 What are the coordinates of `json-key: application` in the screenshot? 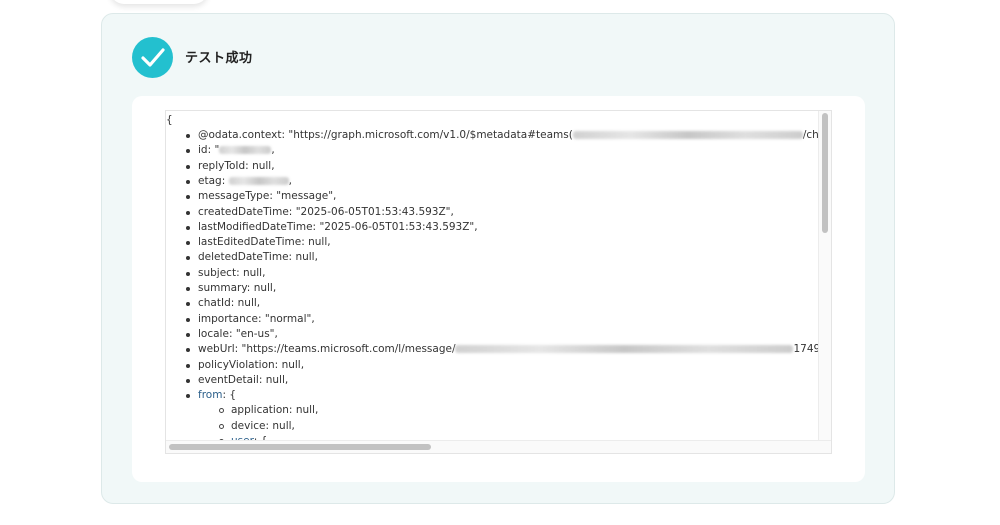 It's located at (260, 410).